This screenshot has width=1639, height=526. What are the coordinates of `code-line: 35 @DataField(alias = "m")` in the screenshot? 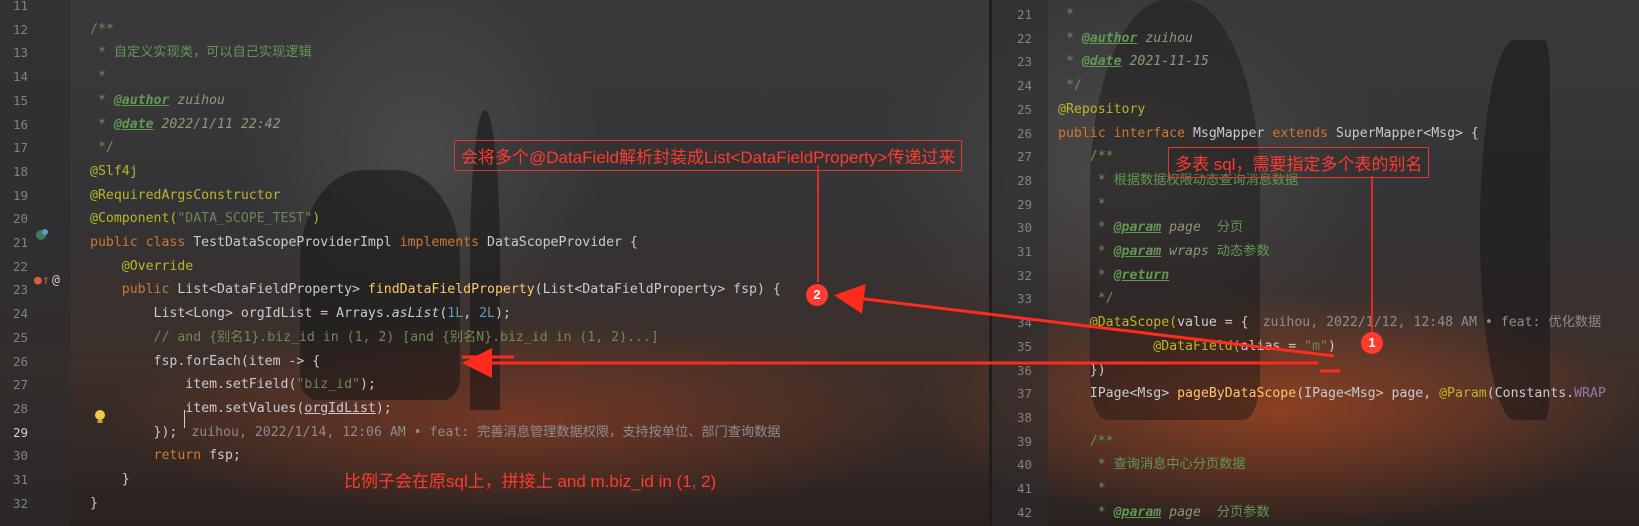 It's located at (1315, 347).